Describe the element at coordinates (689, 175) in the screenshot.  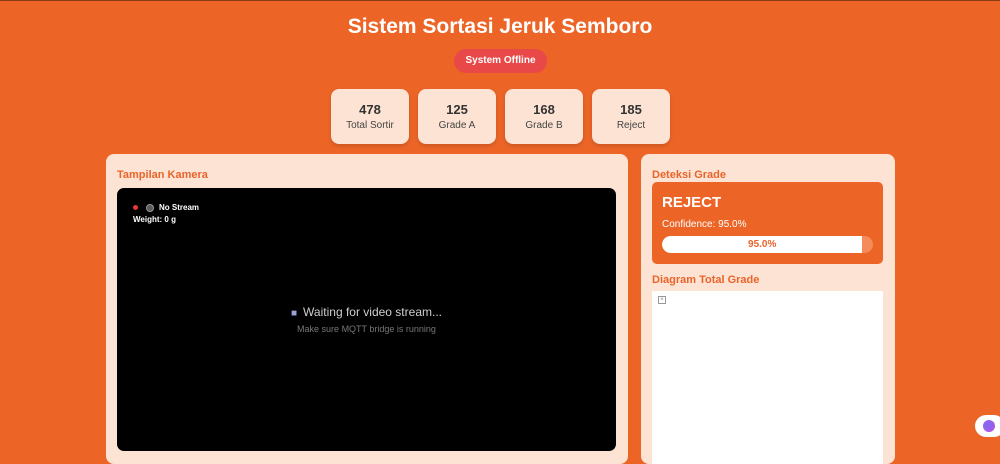
I see `grade-panel-heading: Deteksi Grade` at that location.